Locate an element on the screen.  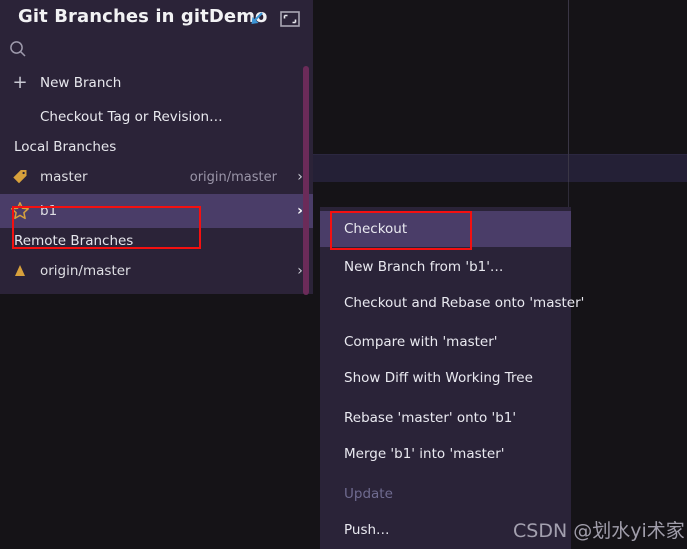
editor-highlight-band is located at coordinates (500, 168).